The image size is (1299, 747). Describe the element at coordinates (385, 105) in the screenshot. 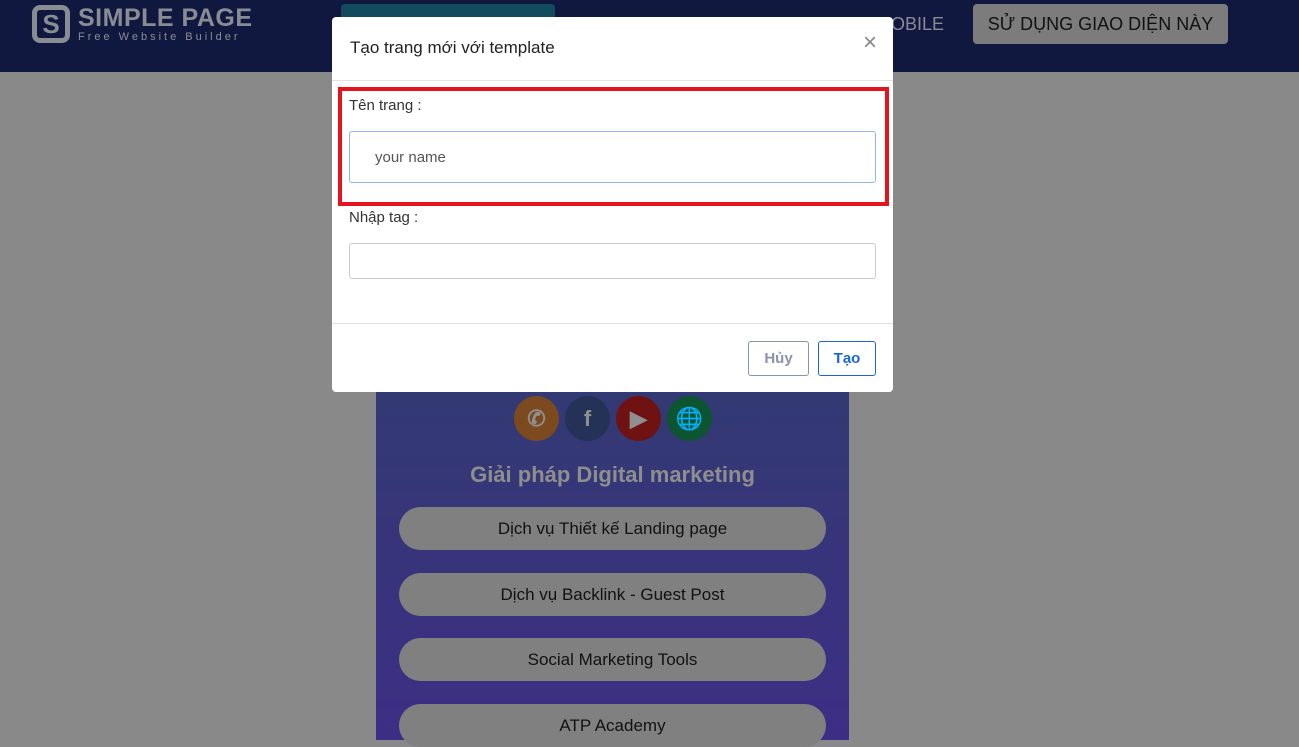

I see `page-name-label: Tên trang :` at that location.